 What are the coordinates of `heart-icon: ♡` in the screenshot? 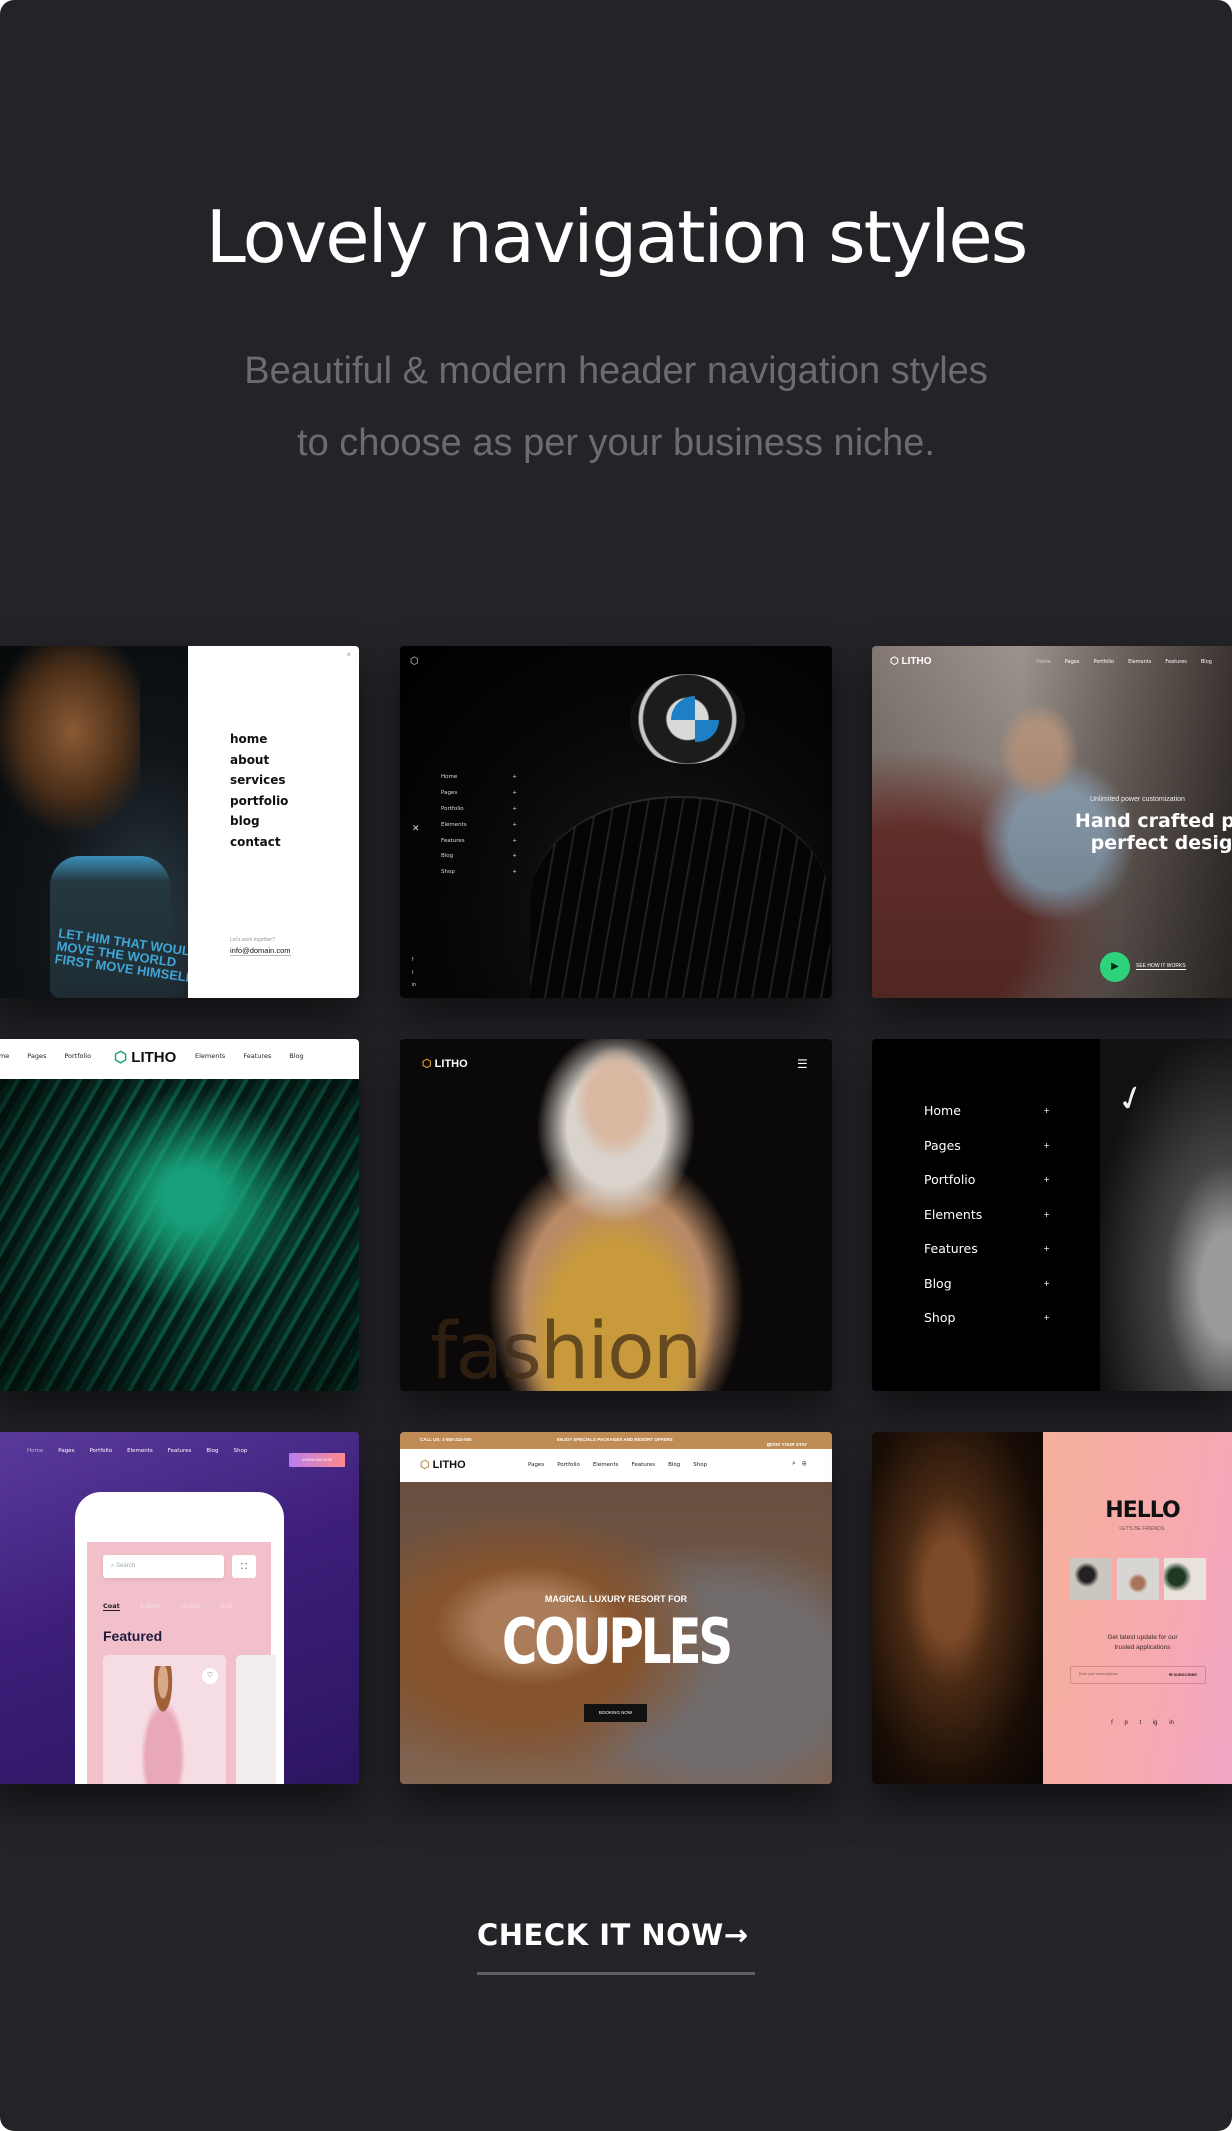 It's located at (210, 1676).